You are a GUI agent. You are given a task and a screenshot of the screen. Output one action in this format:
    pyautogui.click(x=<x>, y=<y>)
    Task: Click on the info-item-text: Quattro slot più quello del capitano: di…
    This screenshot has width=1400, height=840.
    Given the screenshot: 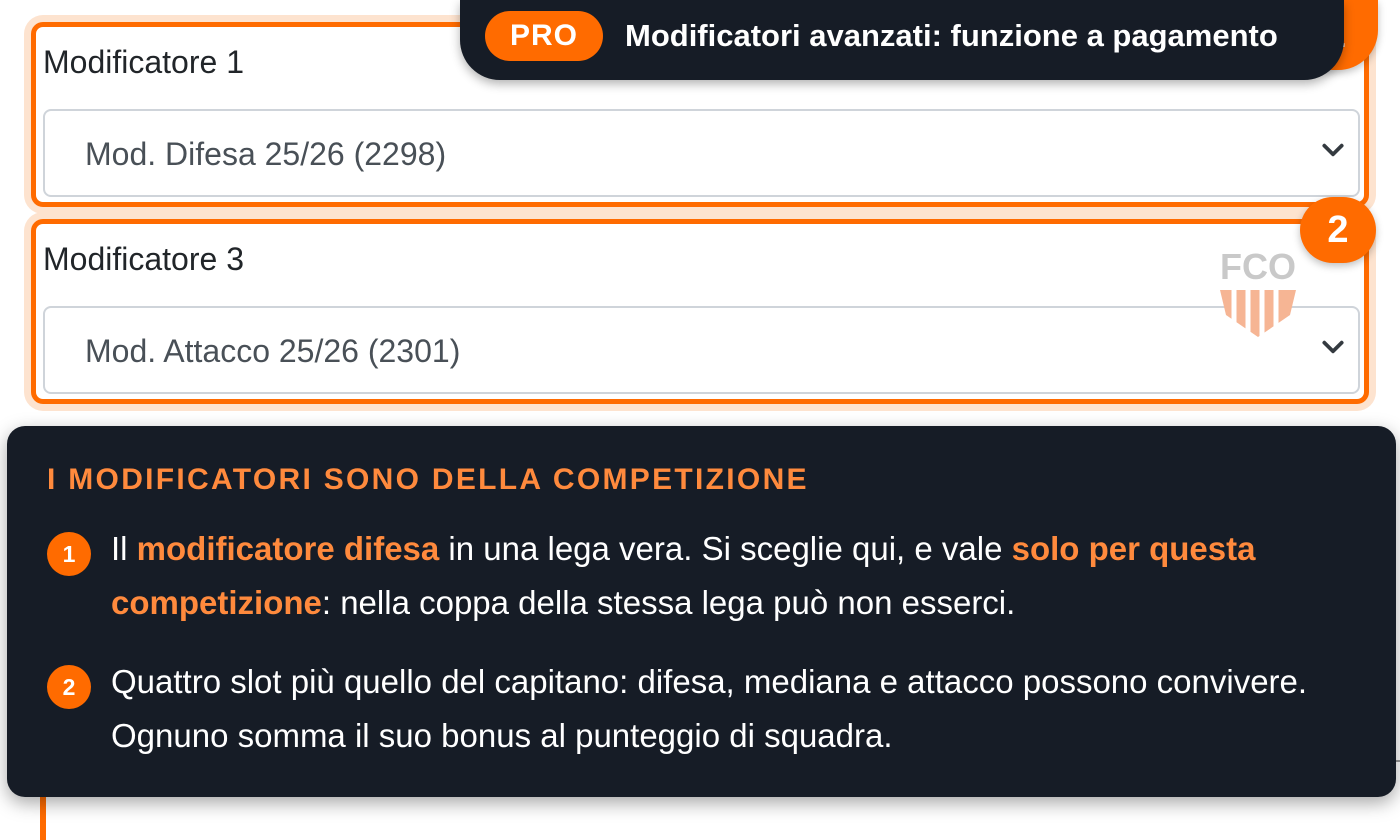 What is the action you would take?
    pyautogui.click(x=709, y=708)
    